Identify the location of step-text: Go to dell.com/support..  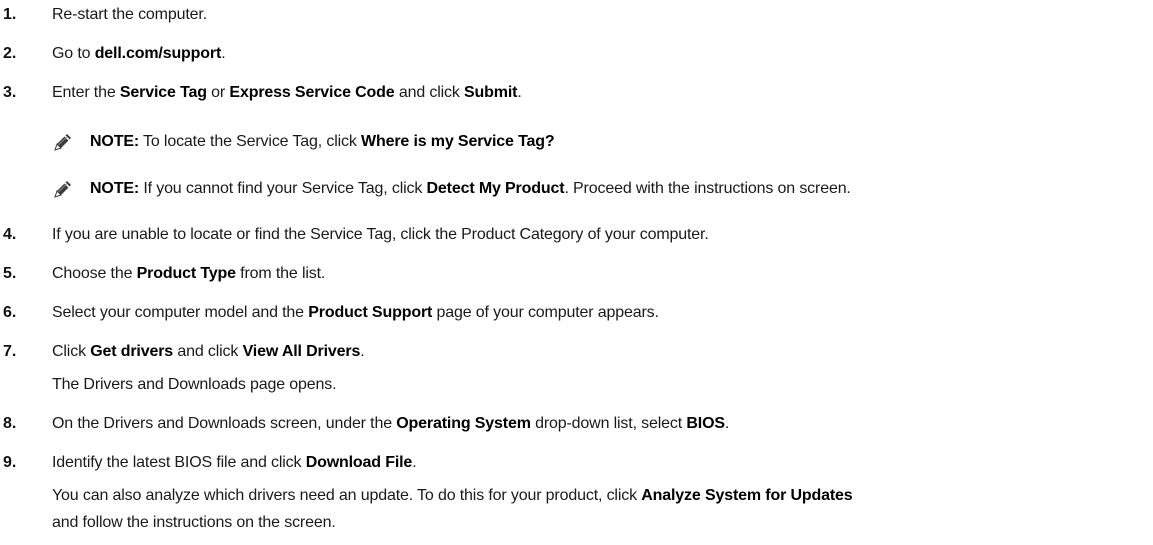
(139, 53).